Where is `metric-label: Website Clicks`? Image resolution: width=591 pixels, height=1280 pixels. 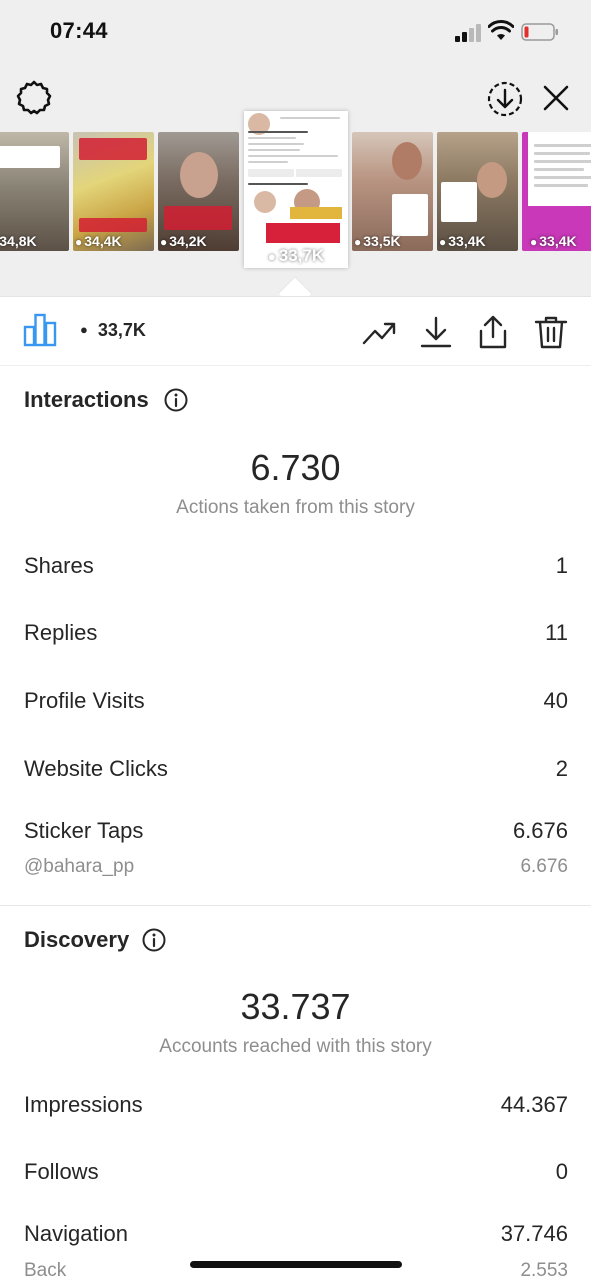 metric-label: Website Clicks is located at coordinates (96, 768).